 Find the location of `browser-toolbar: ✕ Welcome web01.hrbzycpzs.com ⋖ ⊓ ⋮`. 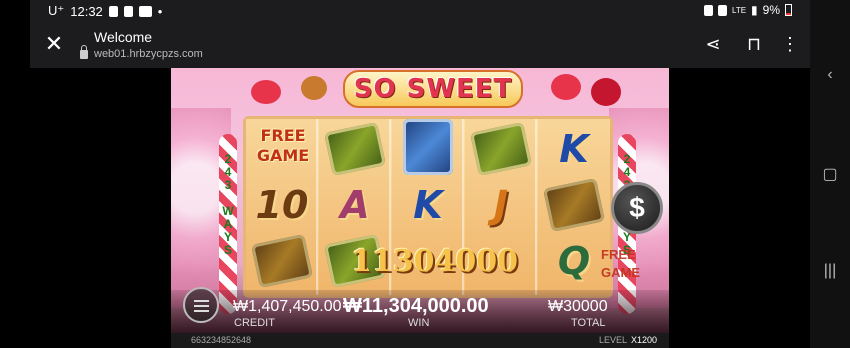

browser-toolbar: ✕ Welcome web01.hrbzycpzs.com ⋖ ⊓ ⋮ is located at coordinates (420, 45).